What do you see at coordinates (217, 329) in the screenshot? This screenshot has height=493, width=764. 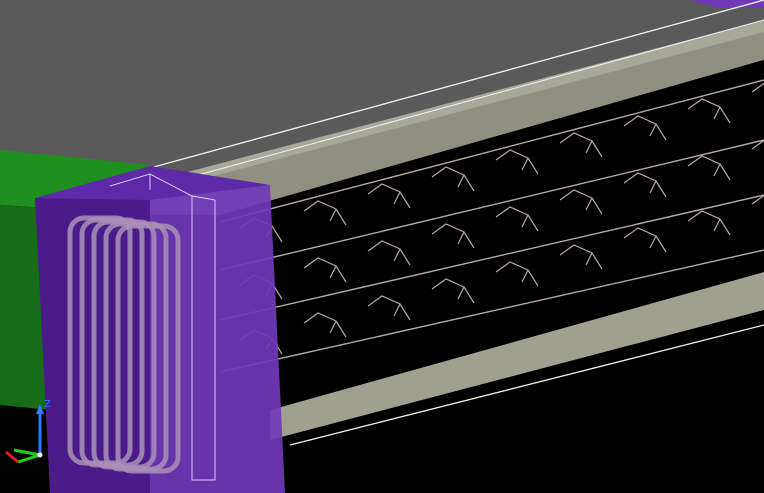 I see `column-side-face` at bounding box center [217, 329].